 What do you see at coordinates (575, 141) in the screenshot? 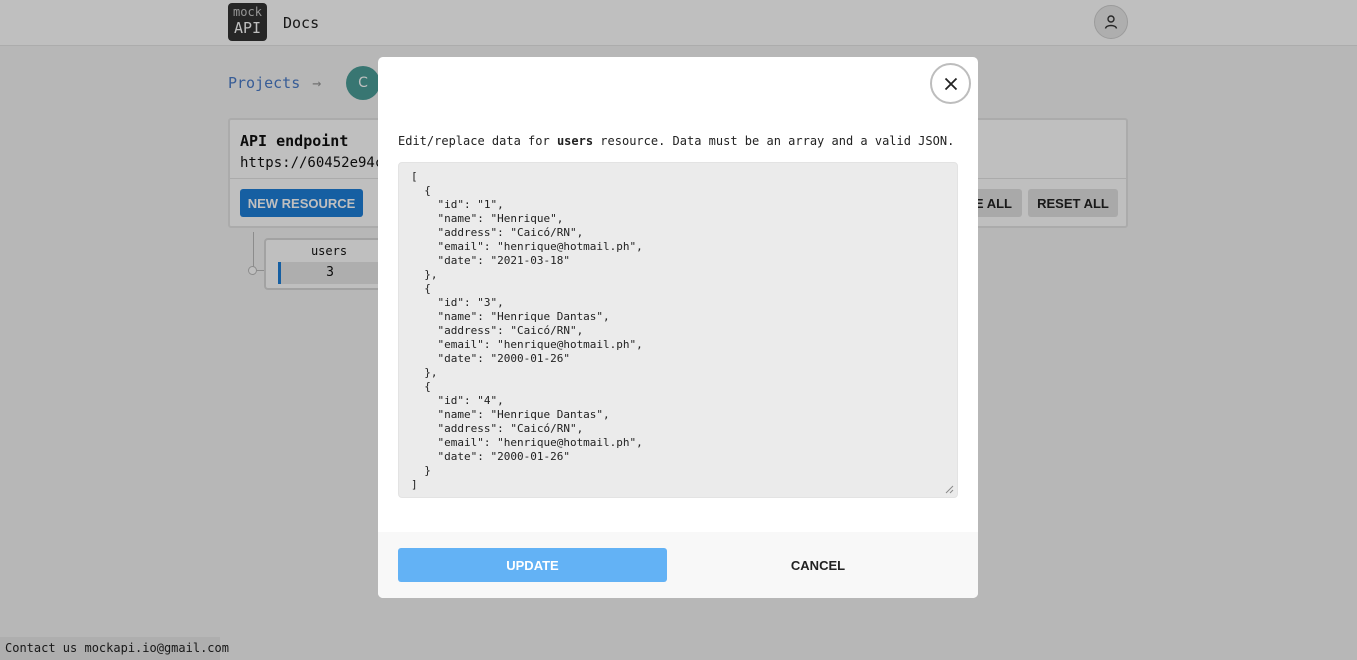
I see `description-resource-name: users` at bounding box center [575, 141].